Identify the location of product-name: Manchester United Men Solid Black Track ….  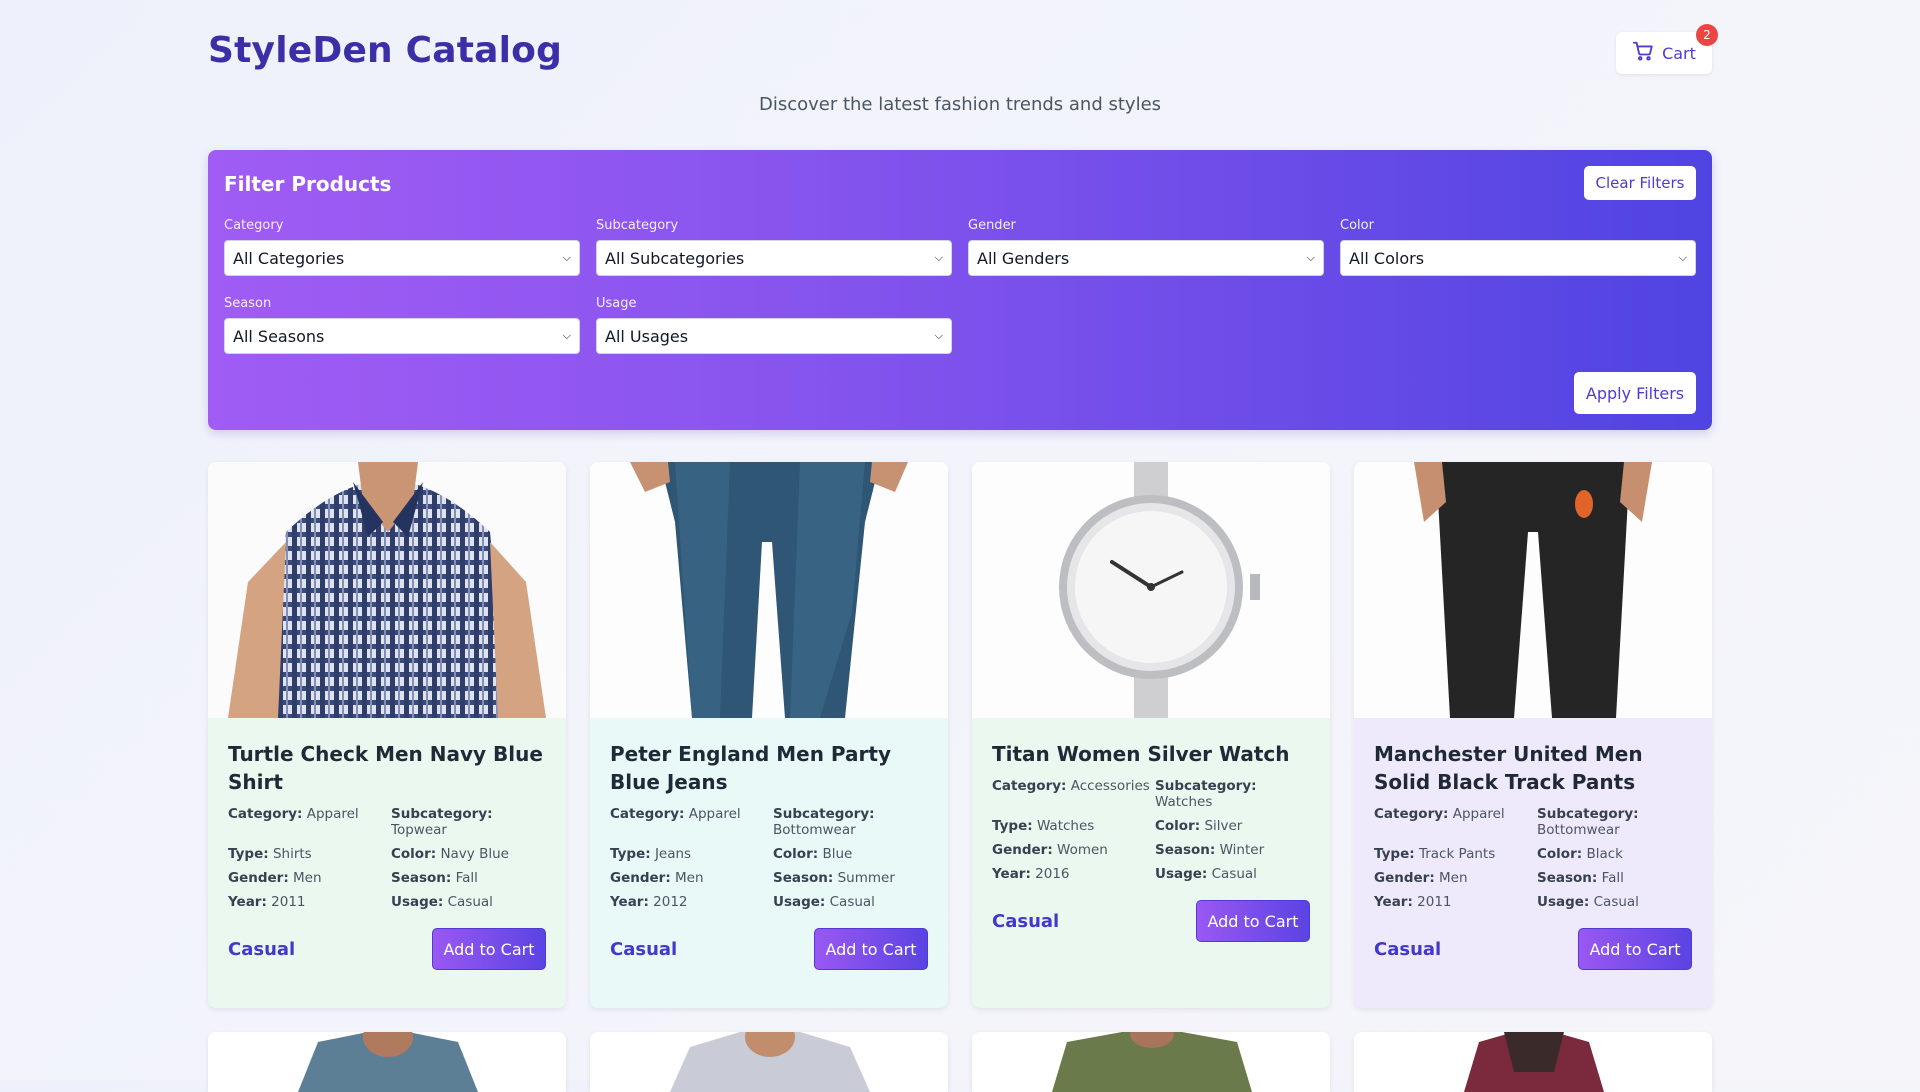
(1508, 768).